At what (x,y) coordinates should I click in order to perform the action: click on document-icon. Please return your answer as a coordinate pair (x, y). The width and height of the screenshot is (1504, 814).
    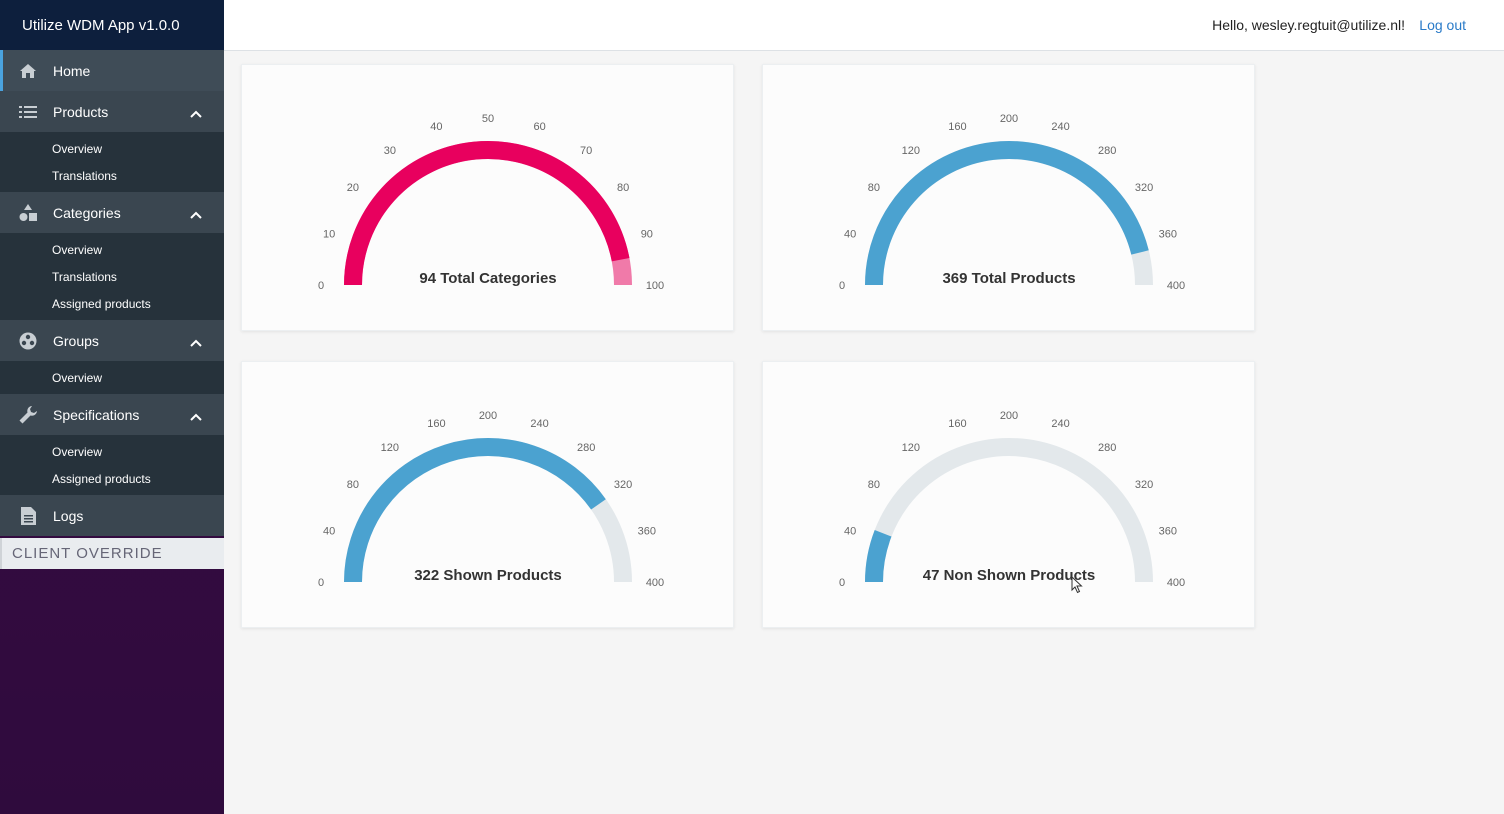
    Looking at the image, I should click on (28, 515).